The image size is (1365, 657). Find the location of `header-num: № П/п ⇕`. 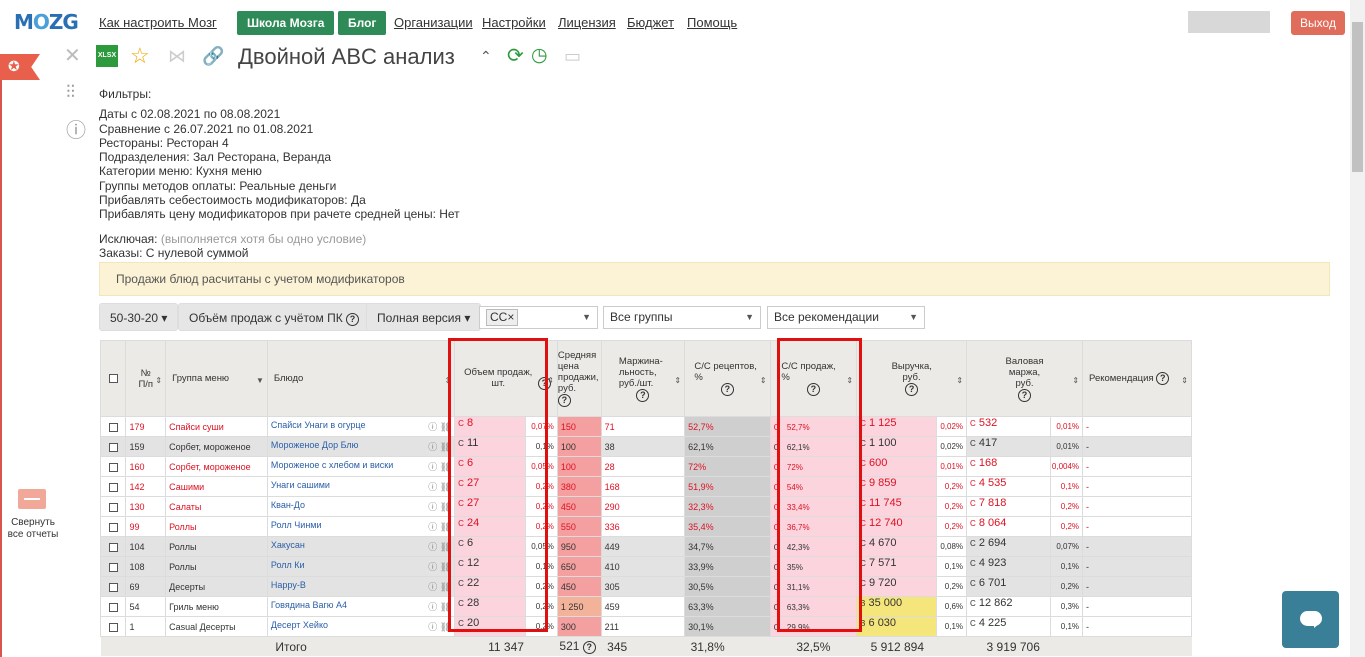

header-num: № П/п ⇕ is located at coordinates (146, 378).